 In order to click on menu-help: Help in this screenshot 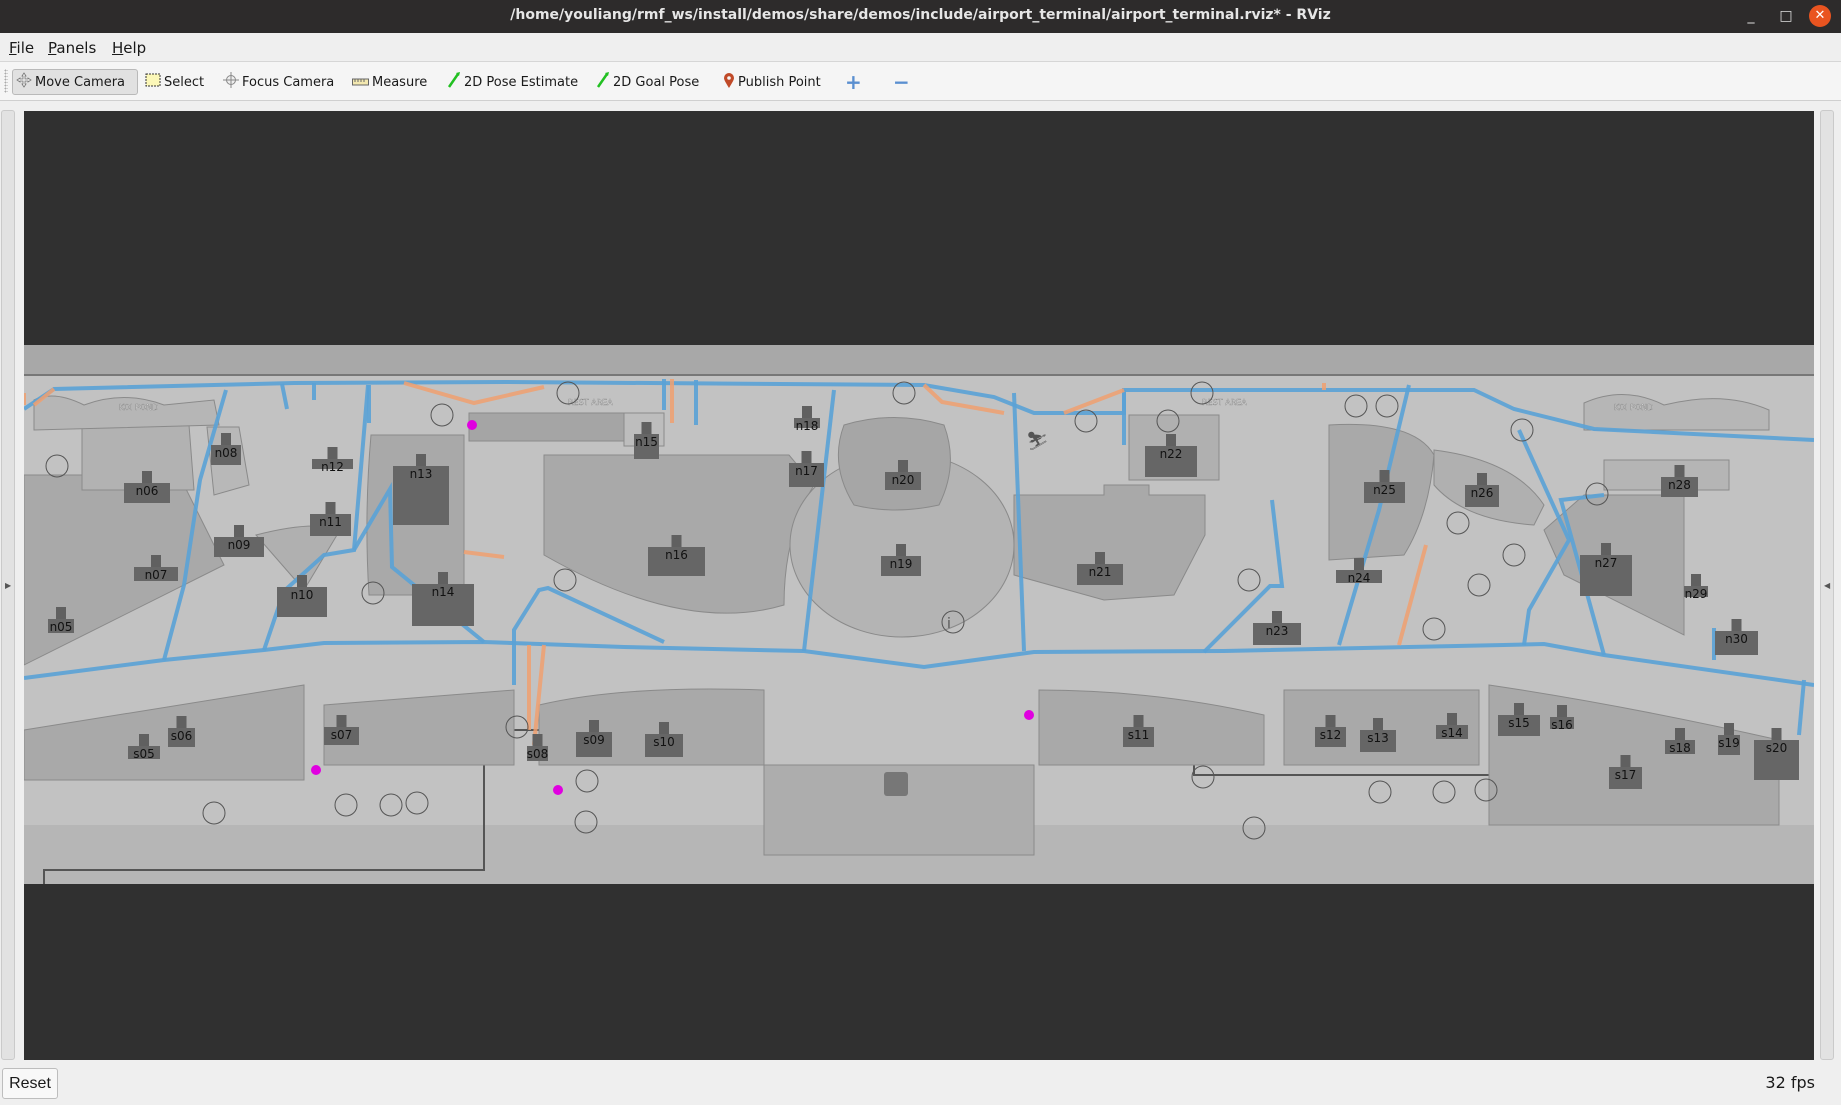, I will do `click(129, 48)`.